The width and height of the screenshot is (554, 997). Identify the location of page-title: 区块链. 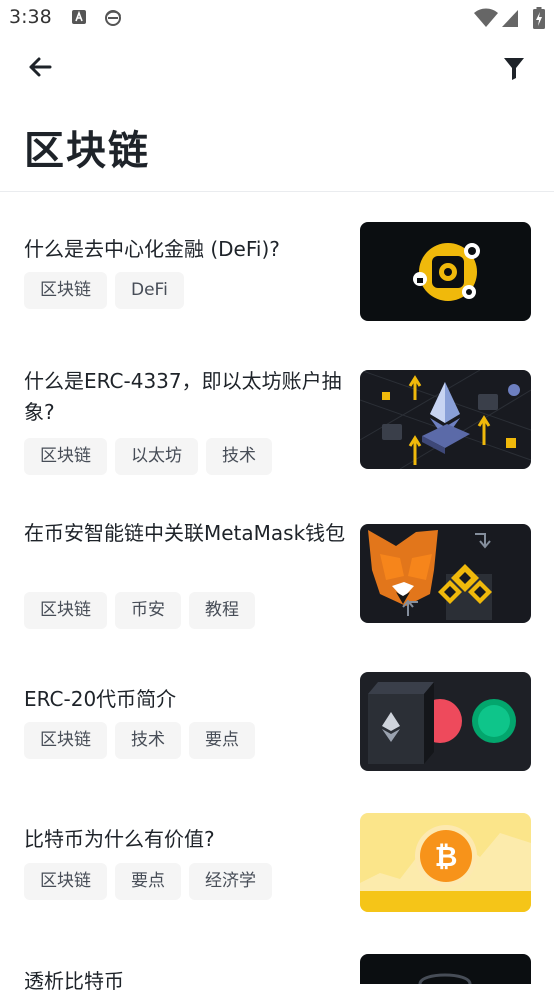
(87, 151).